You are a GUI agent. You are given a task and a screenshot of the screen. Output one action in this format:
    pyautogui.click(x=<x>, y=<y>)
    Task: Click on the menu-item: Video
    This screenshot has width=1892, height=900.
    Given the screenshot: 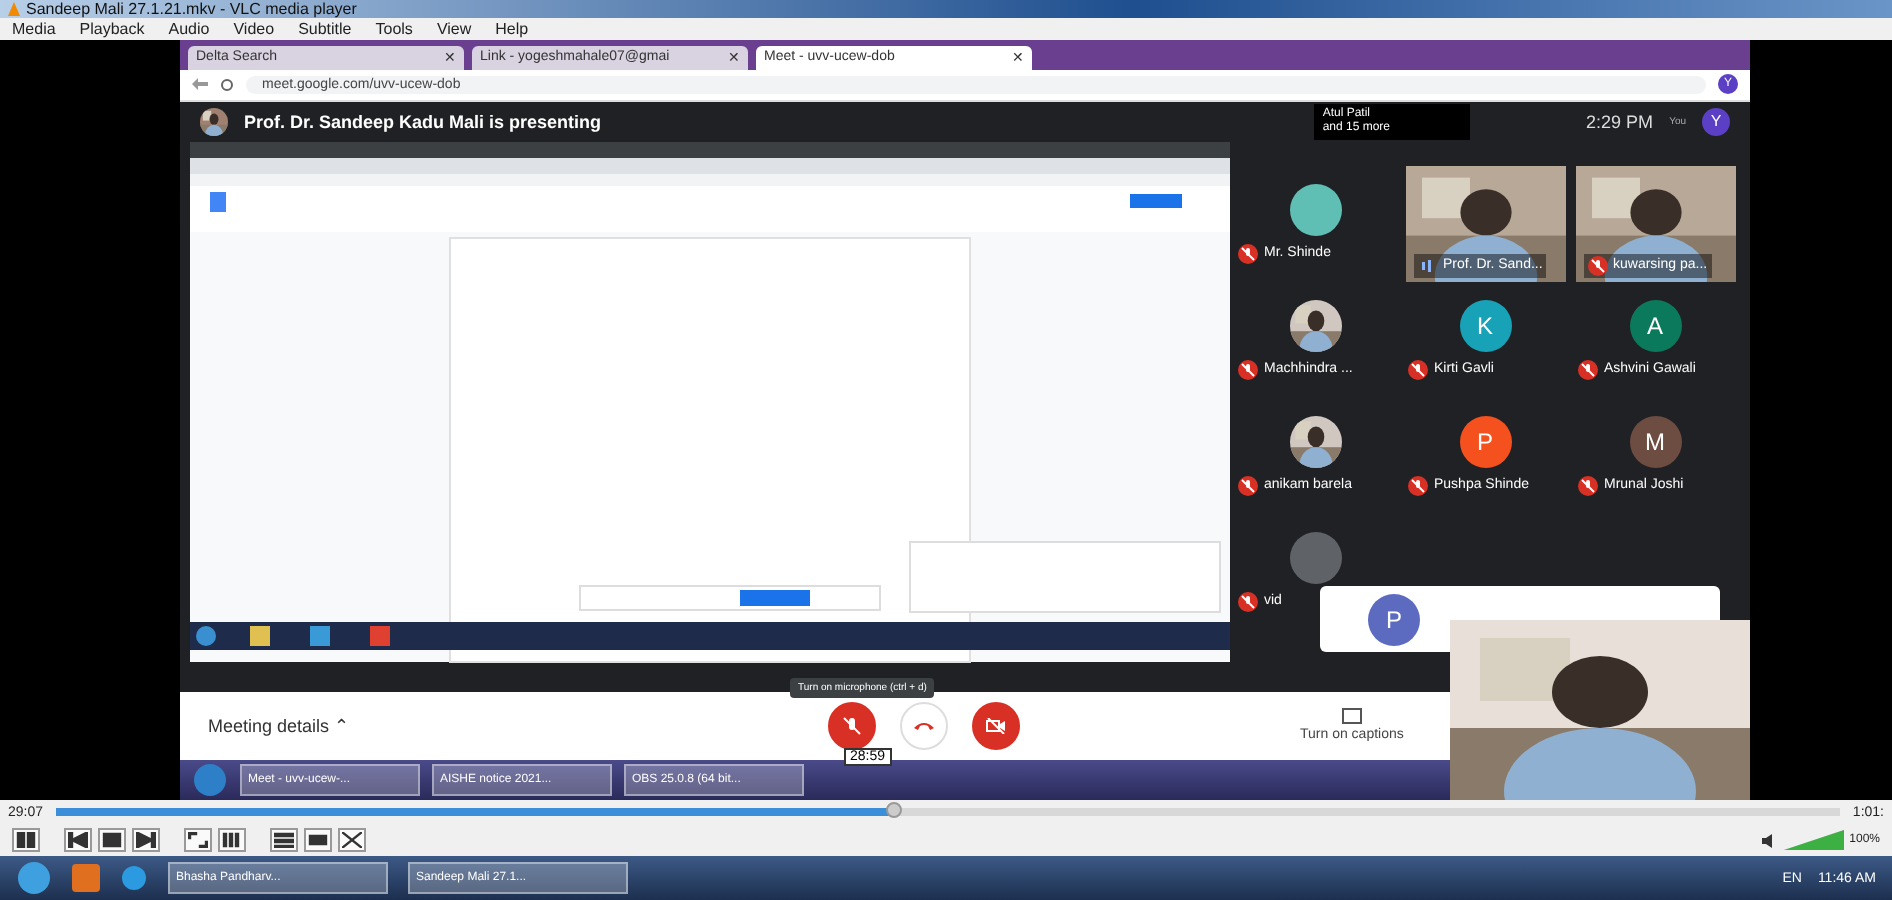 What is the action you would take?
    pyautogui.click(x=254, y=29)
    